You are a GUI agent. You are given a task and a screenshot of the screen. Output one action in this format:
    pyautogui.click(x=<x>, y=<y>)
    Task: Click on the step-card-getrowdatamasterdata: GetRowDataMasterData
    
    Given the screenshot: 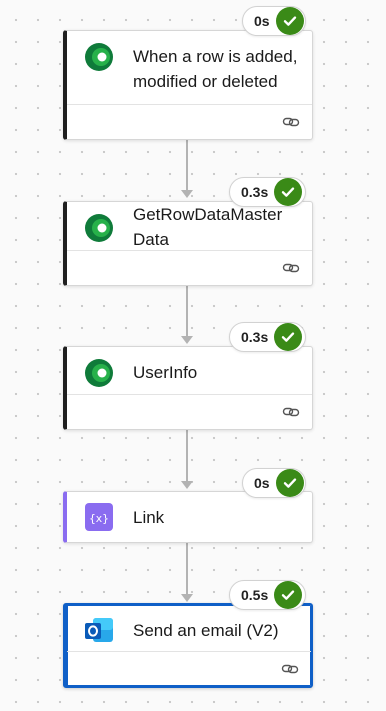 What is the action you would take?
    pyautogui.click(x=188, y=243)
    